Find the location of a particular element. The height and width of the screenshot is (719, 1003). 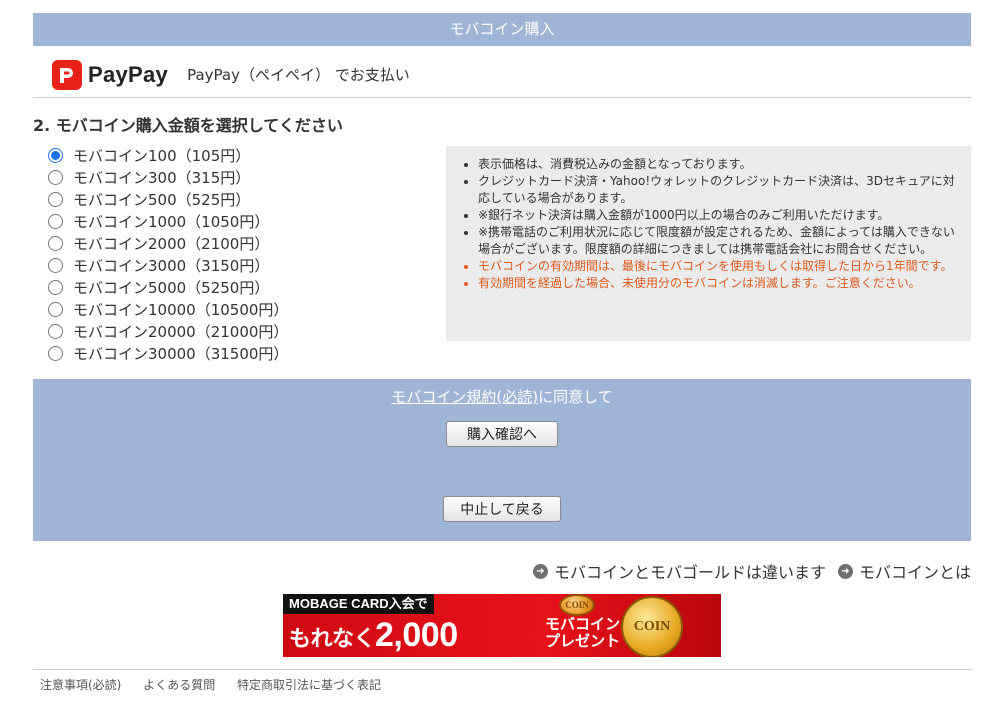

paypay-mark-icon is located at coordinates (67, 74).